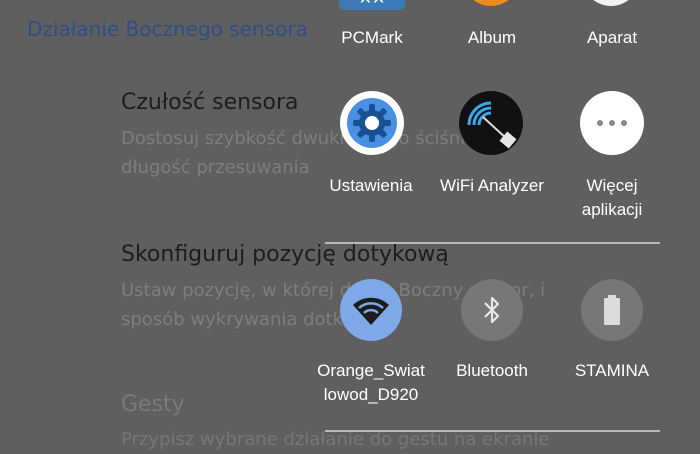  Describe the element at coordinates (167, 29) in the screenshot. I see `page-header: Działanie Bocznego sensora` at that location.